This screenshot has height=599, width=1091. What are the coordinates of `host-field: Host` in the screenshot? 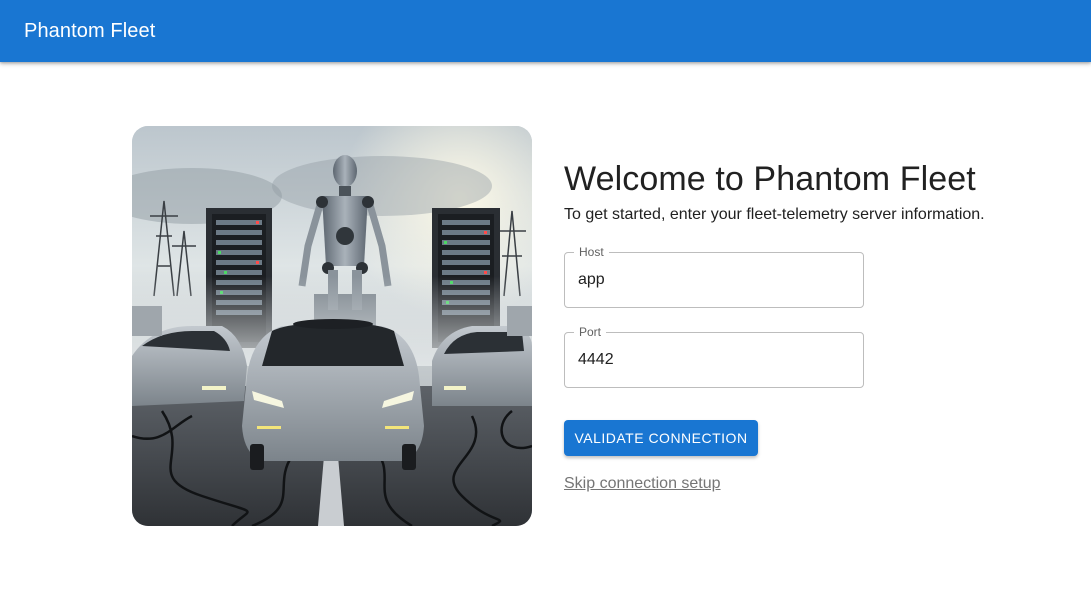 It's located at (714, 276).